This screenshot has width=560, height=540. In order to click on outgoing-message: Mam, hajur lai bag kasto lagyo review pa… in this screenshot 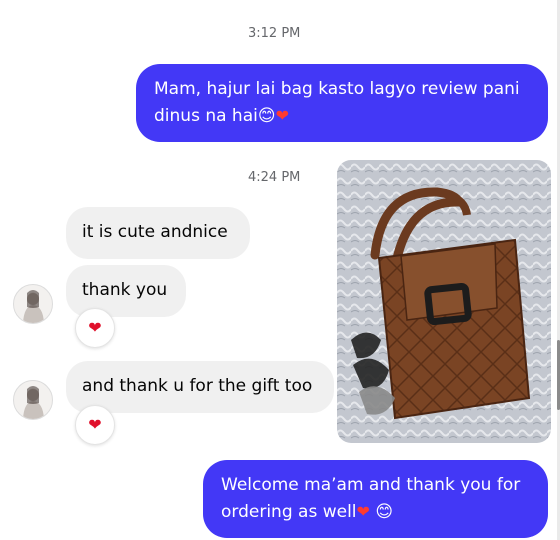, I will do `click(342, 103)`.